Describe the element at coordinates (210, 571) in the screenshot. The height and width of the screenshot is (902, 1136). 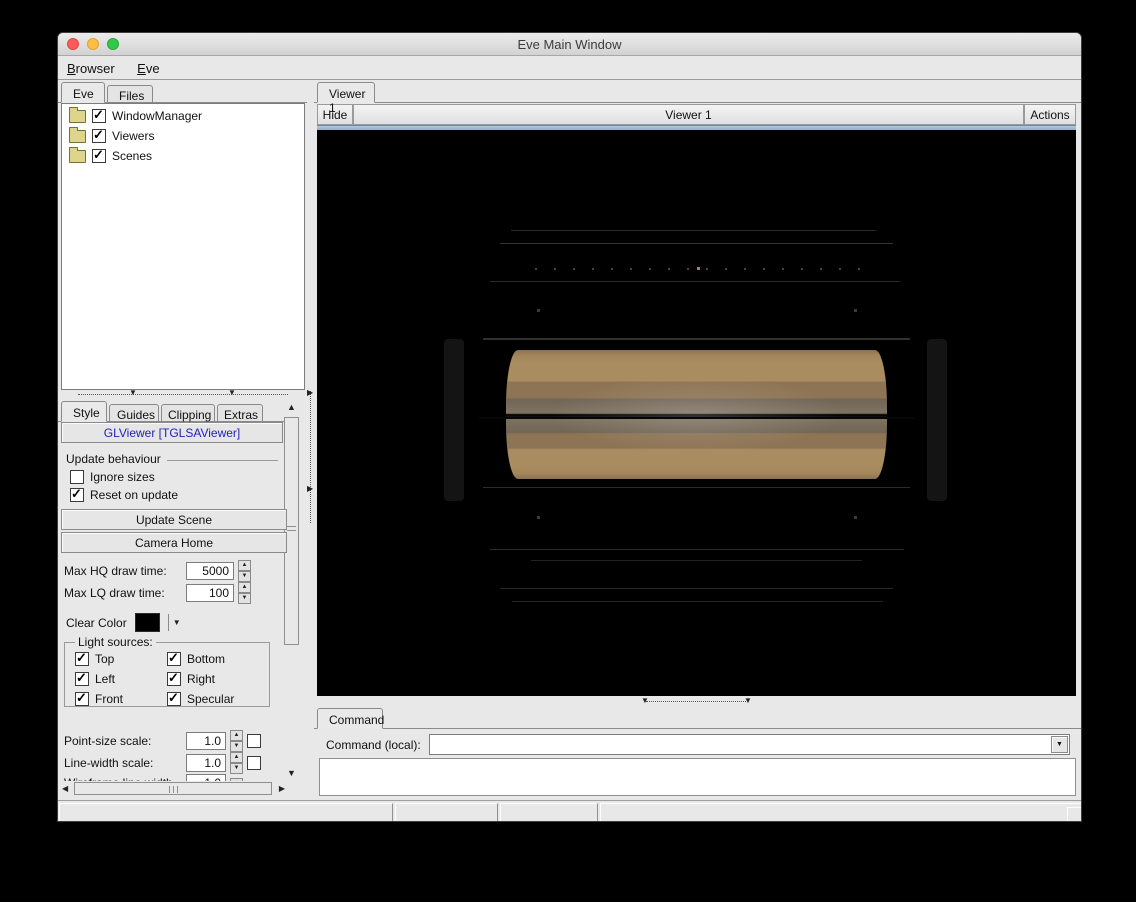
I see `max-hq-input: 5000` at that location.